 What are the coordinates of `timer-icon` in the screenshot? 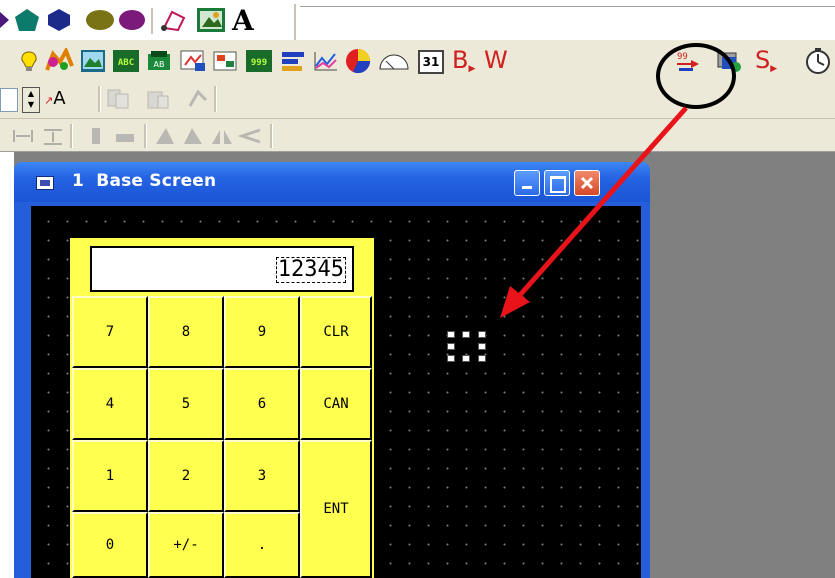 It's located at (818, 61).